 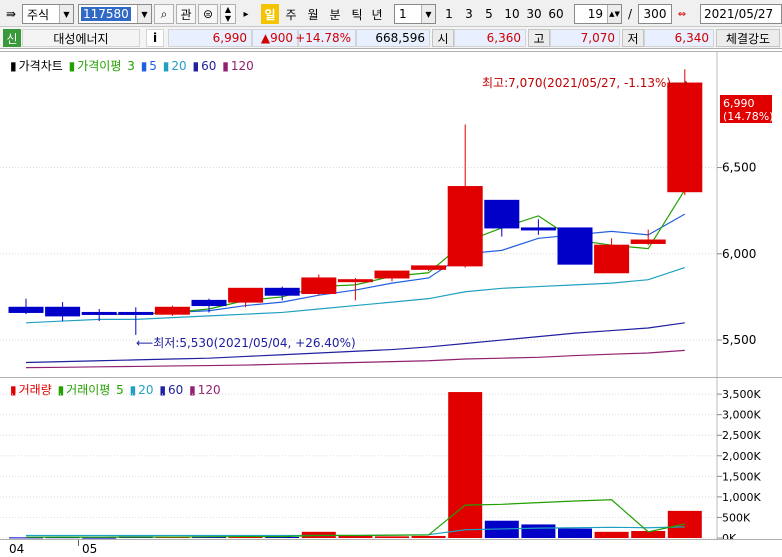 I want to click on volume-y-tick: 2,500K, so click(x=741, y=435).